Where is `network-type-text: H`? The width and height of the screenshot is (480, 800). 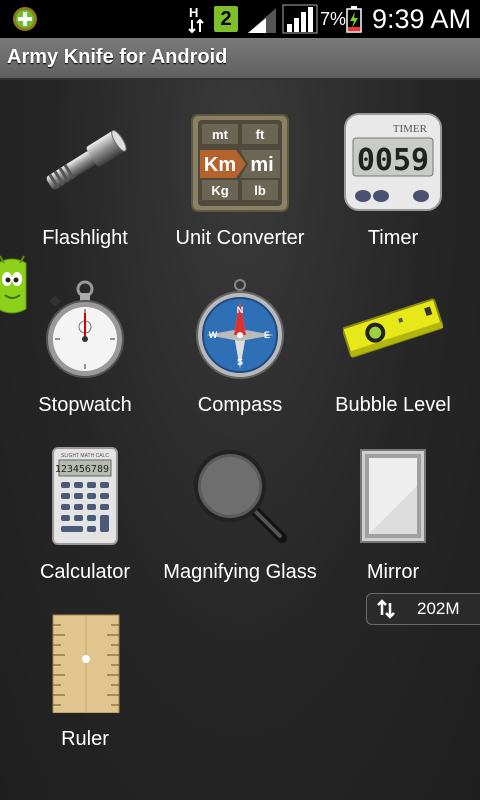
network-type-text: H is located at coordinates (193, 12).